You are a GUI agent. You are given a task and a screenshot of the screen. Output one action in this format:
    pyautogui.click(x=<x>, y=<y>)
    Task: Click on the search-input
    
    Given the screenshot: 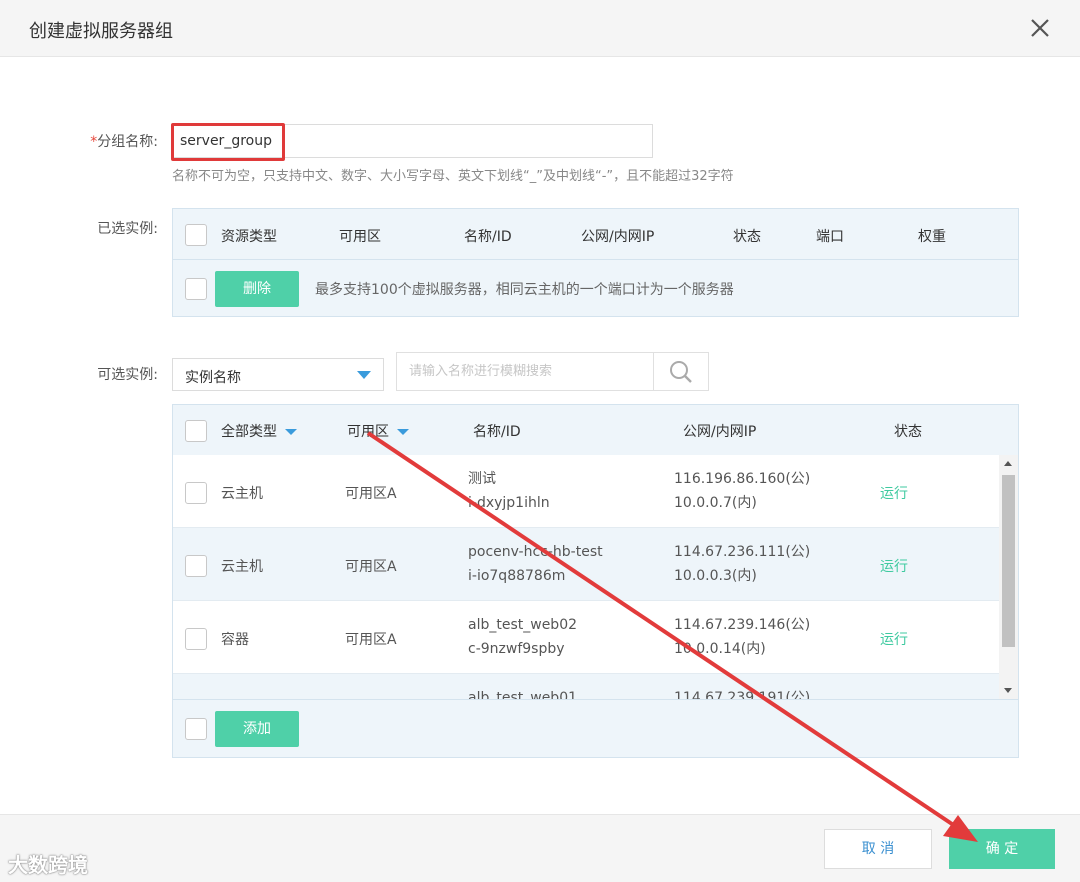 What is the action you would take?
    pyautogui.click(x=526, y=371)
    